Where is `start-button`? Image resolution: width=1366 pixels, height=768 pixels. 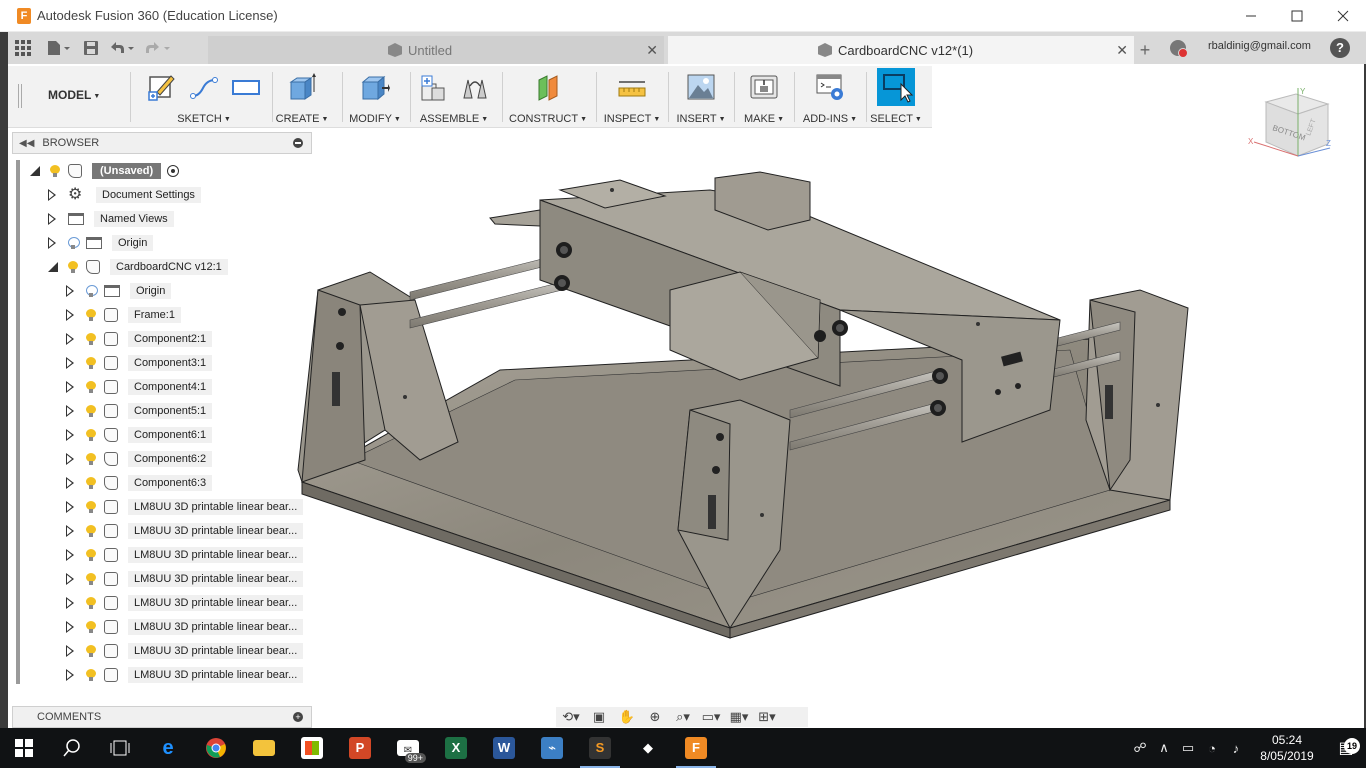
start-button is located at coordinates (24, 748).